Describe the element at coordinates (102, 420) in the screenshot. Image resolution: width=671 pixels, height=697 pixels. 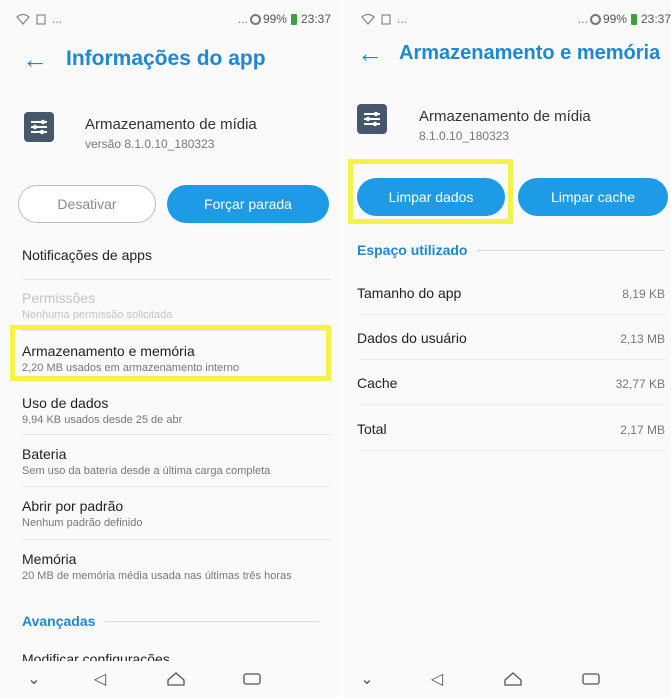
I see `item-subtitle: 9,94 KB usados desde 25 de abr` at that location.